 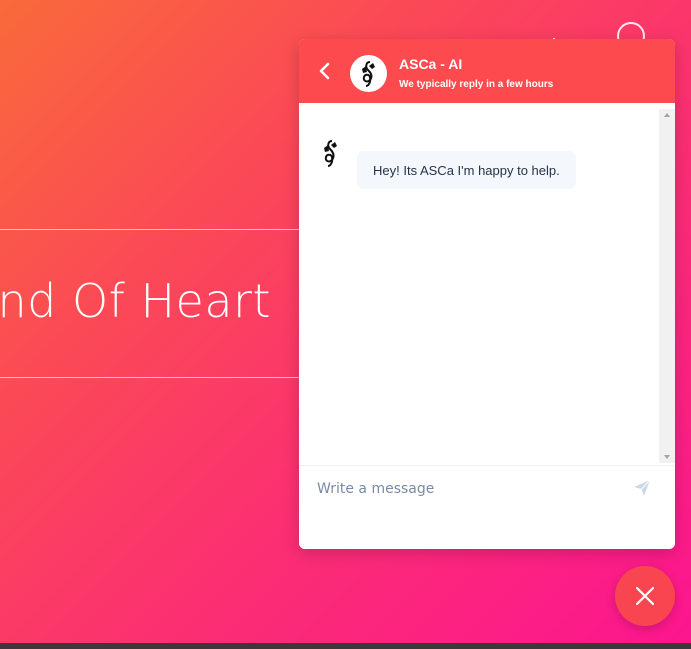 I want to click on close-chat-button, so click(x=645, y=596).